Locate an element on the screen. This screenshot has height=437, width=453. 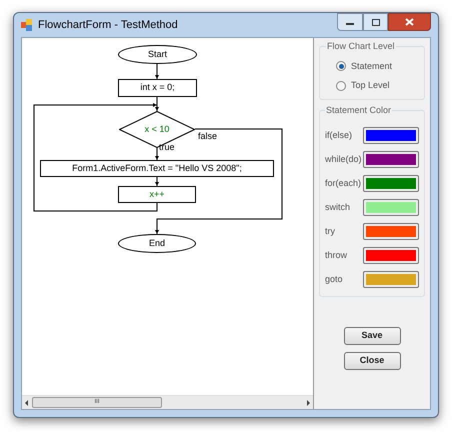
close-button is located at coordinates (409, 22).